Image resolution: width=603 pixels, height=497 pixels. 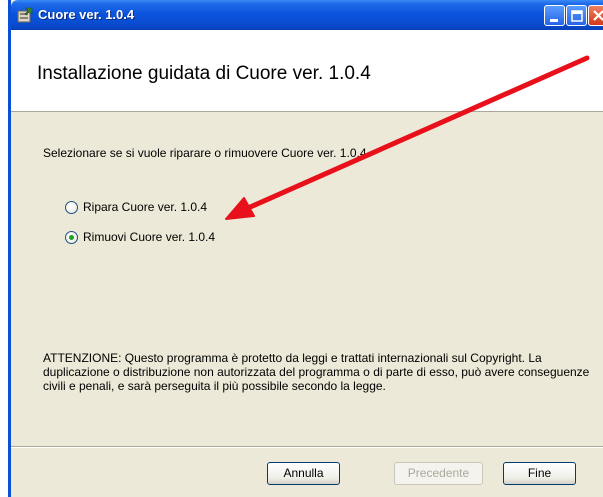 I want to click on cancel-button: Annulla, so click(x=303, y=473).